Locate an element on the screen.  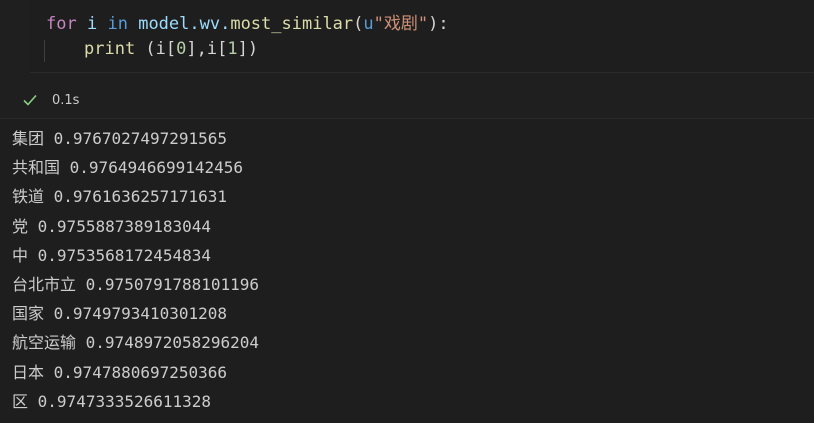
args-part-a: (i[ is located at coordinates (156, 49).